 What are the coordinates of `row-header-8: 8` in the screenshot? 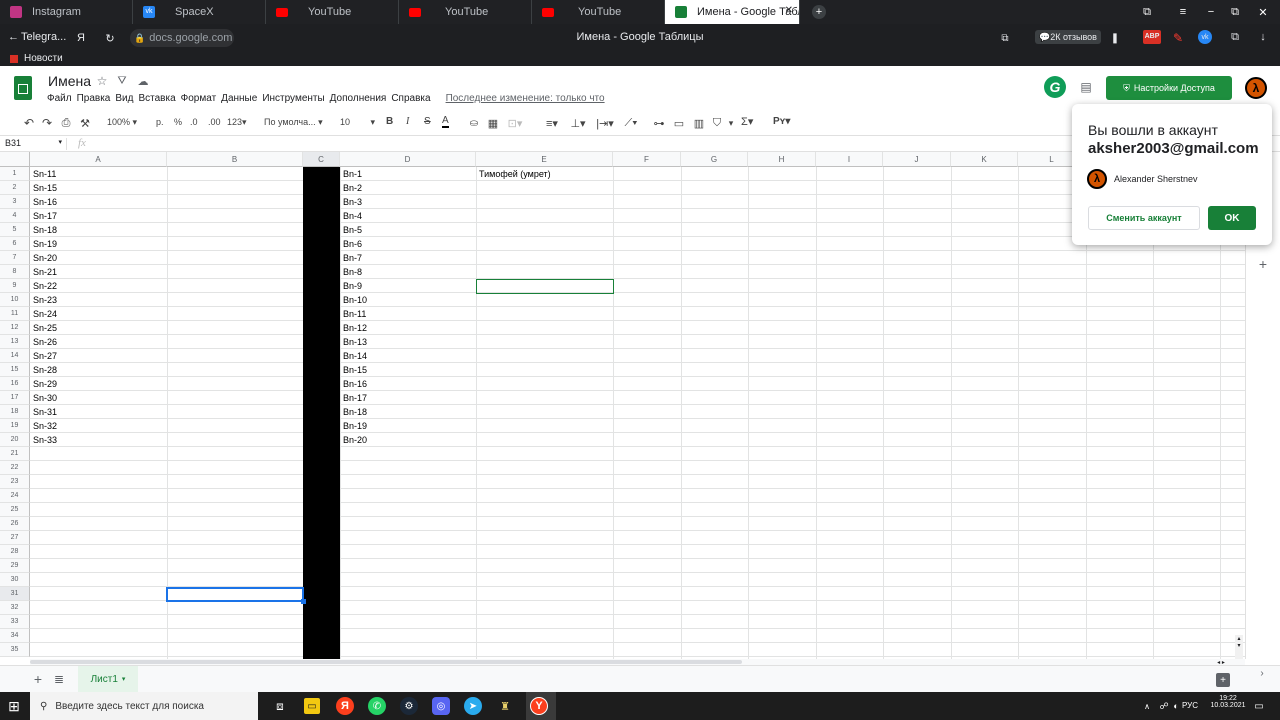 It's located at (15, 272).